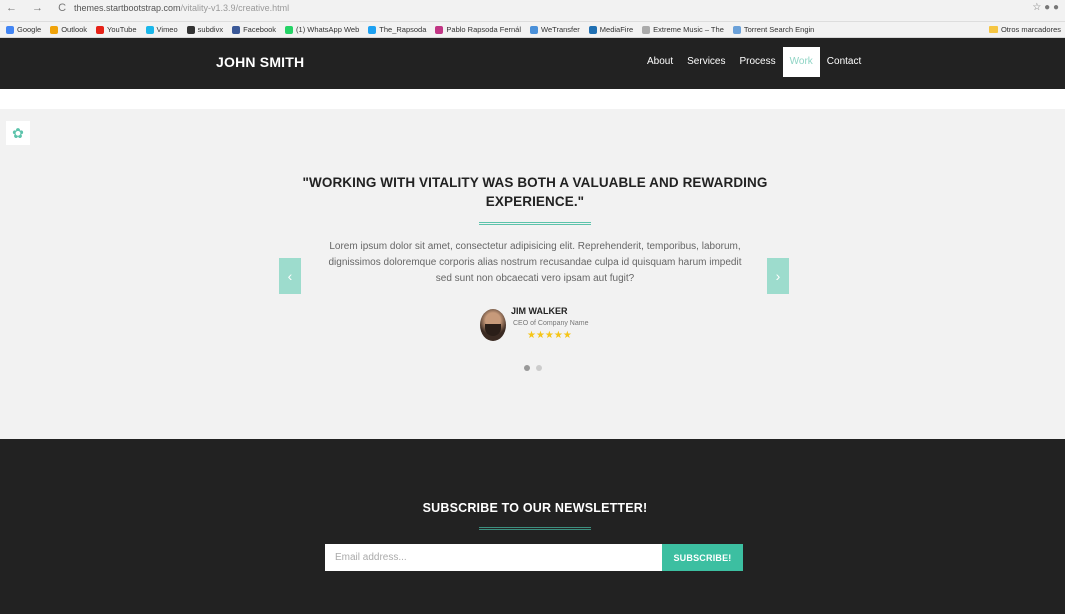 This screenshot has width=1065, height=614. Describe the element at coordinates (18, 133) in the screenshot. I see `gear-icon: ✿` at that location.